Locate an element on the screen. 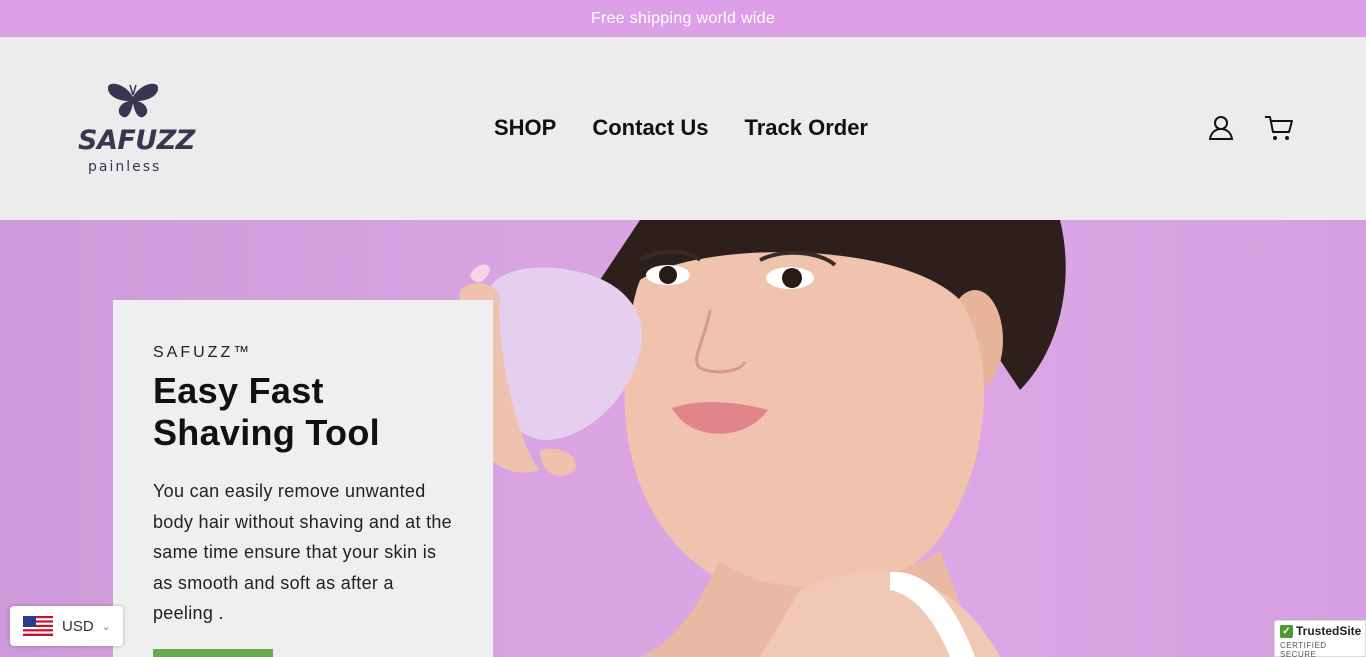 The height and width of the screenshot is (657, 1366). currency-selector: USD ⌄ is located at coordinates (66, 626).